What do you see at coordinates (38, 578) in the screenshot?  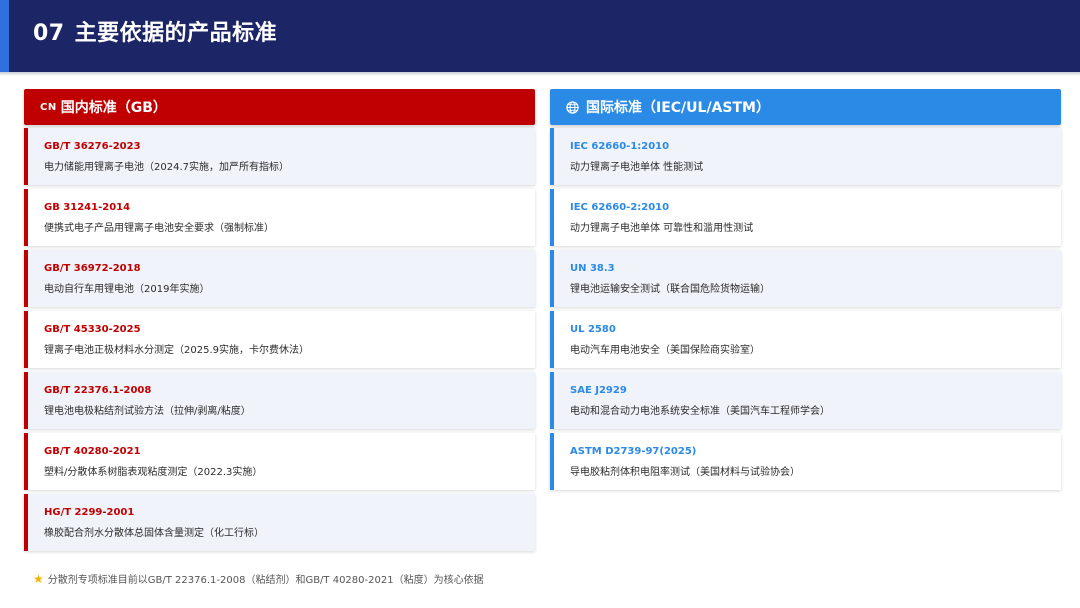 I see `star-icon: ★` at bounding box center [38, 578].